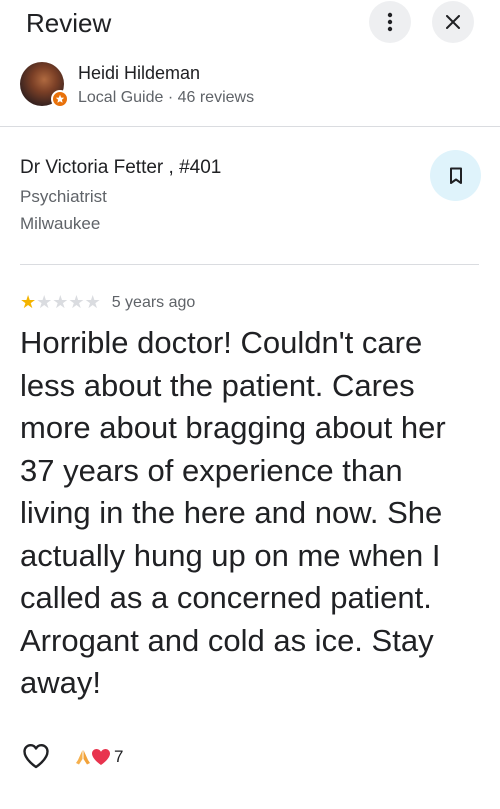 Image resolution: width=500 pixels, height=809 pixels. What do you see at coordinates (60, 99) in the screenshot?
I see `local-guide-badge-icon` at bounding box center [60, 99].